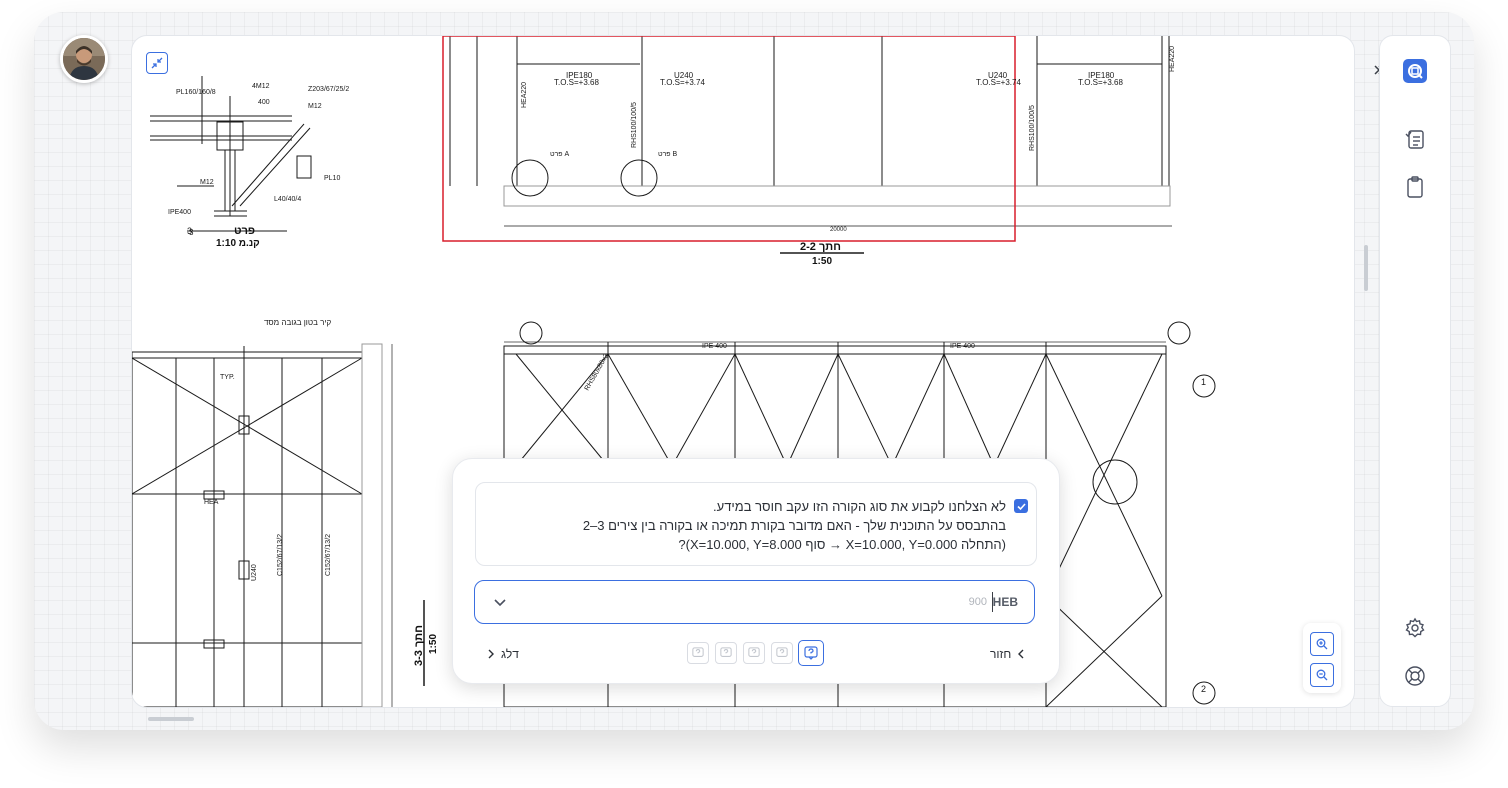  Describe the element at coordinates (992, 602) in the screenshot. I see `text-cursor` at that location.